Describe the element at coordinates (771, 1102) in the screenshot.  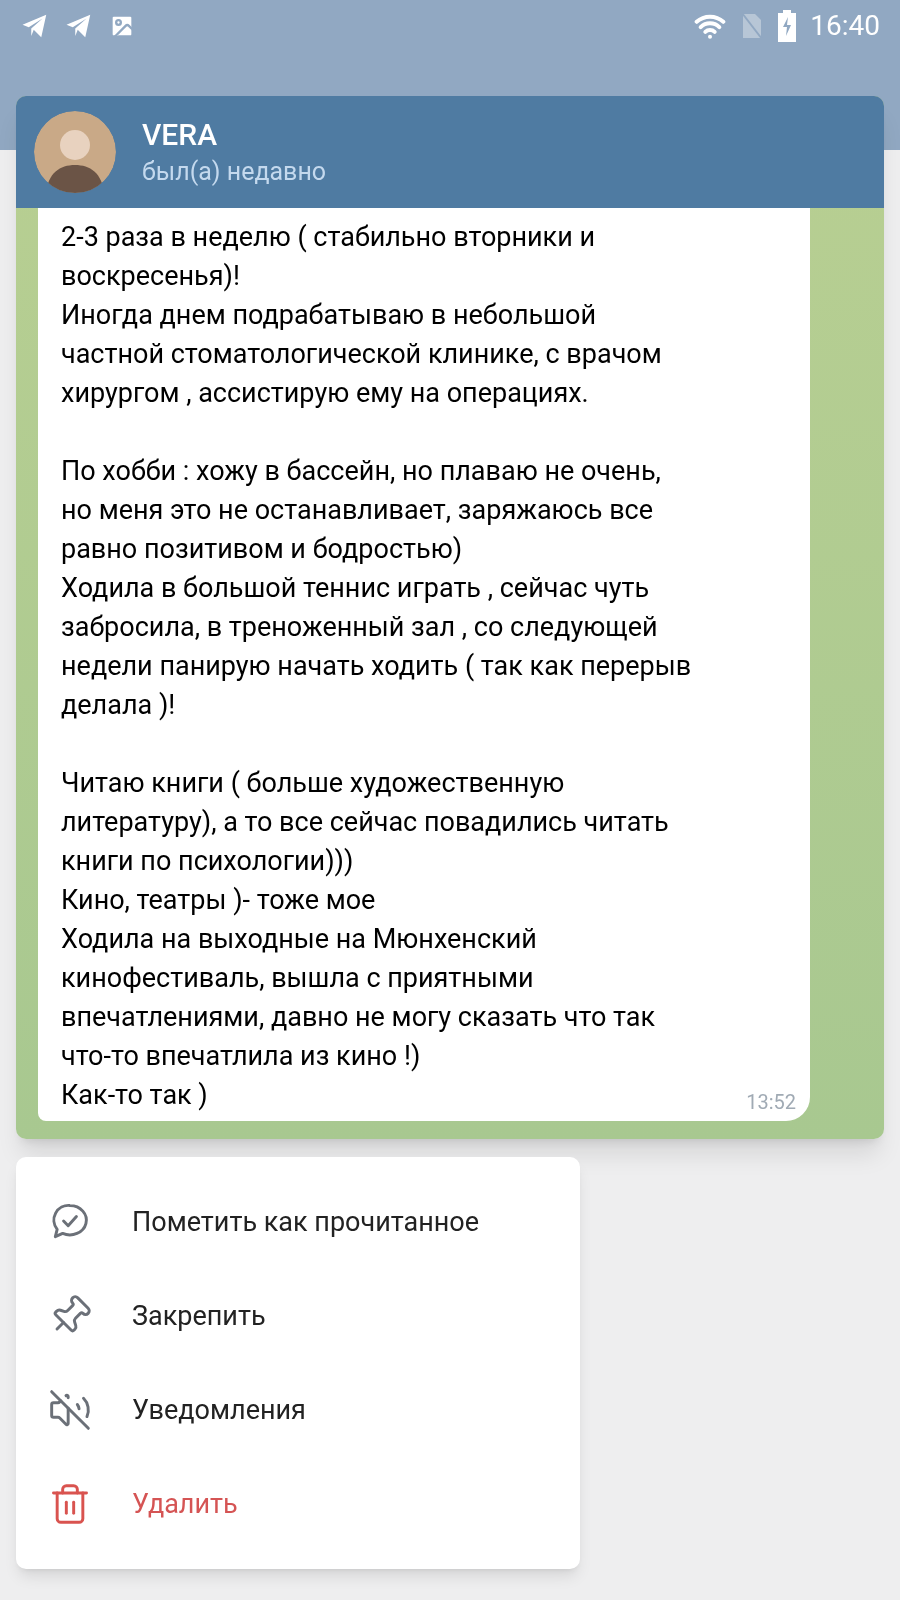
I see `message-time: 13:52` at that location.